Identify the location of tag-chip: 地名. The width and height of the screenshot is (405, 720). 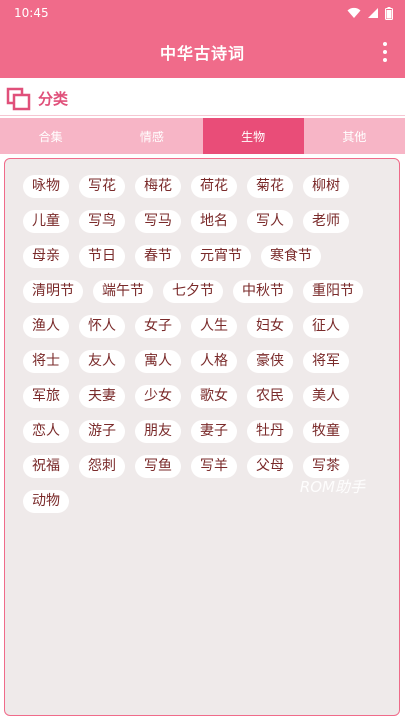
(214, 221).